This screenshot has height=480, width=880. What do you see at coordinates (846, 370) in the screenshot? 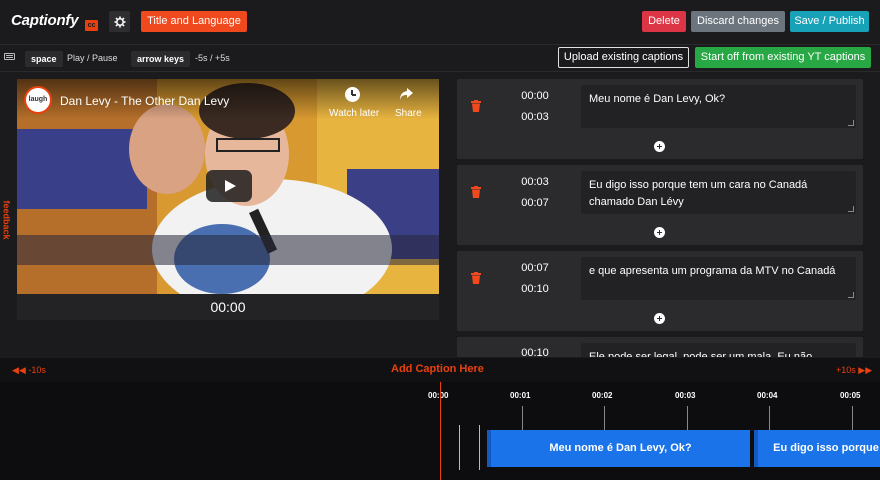
I see `forward-label: +10s` at bounding box center [846, 370].